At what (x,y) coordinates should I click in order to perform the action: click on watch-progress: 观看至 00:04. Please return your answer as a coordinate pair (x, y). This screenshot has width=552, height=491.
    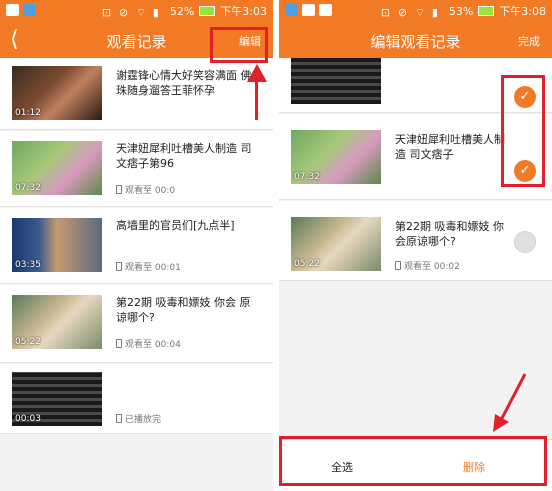
    Looking at the image, I should click on (148, 343).